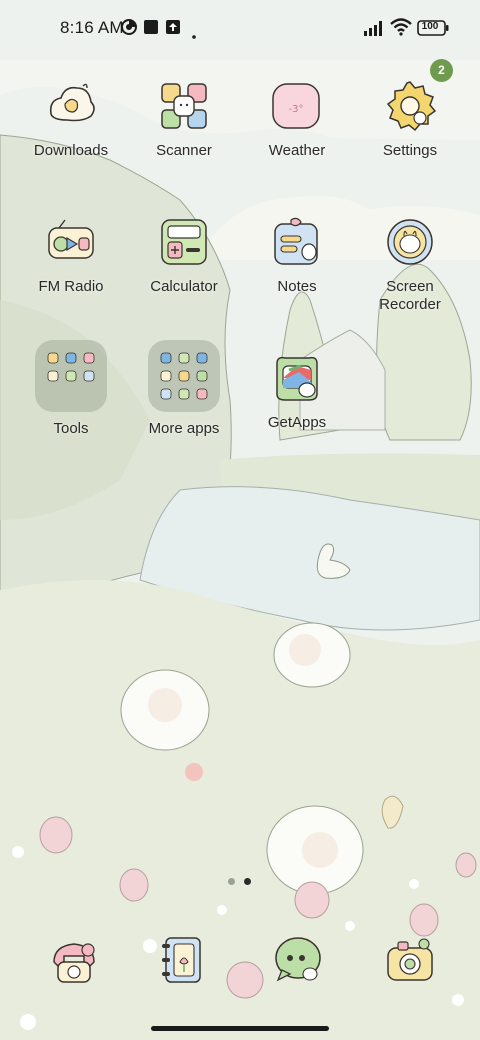  Describe the element at coordinates (151, 29) in the screenshot. I see `notification-square-icon` at that location.